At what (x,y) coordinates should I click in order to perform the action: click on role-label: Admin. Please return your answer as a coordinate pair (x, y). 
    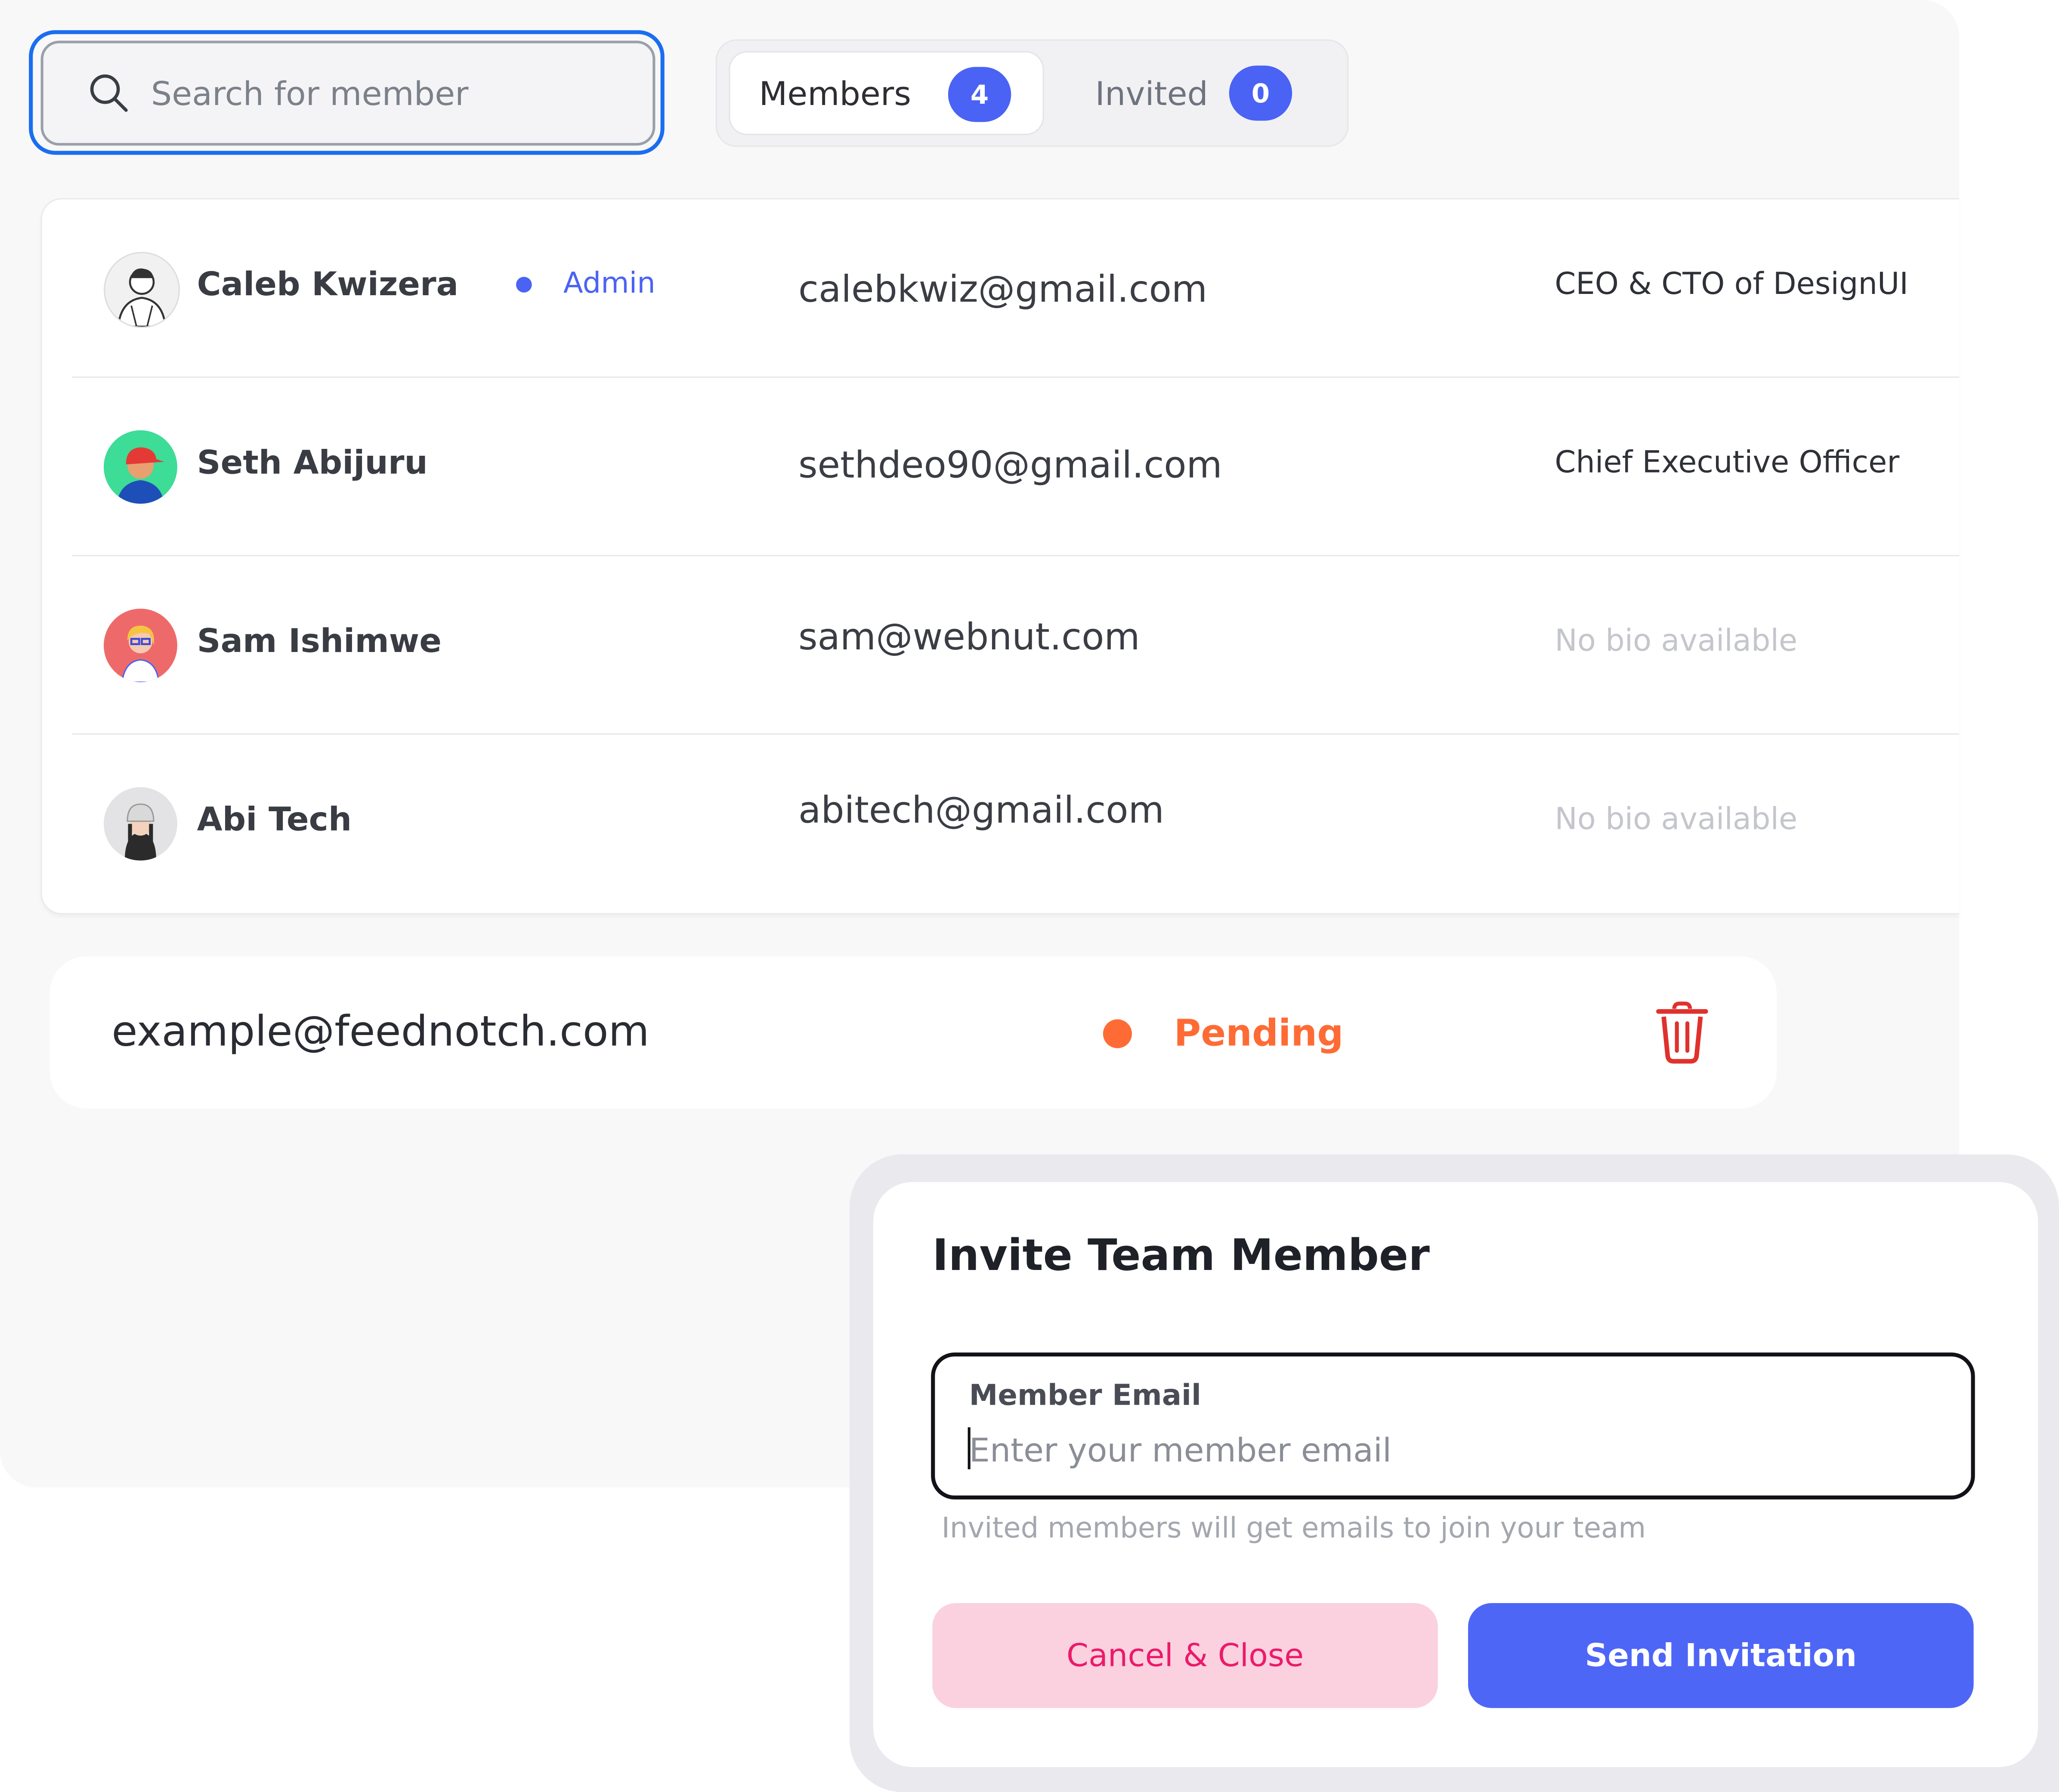
    Looking at the image, I should click on (609, 284).